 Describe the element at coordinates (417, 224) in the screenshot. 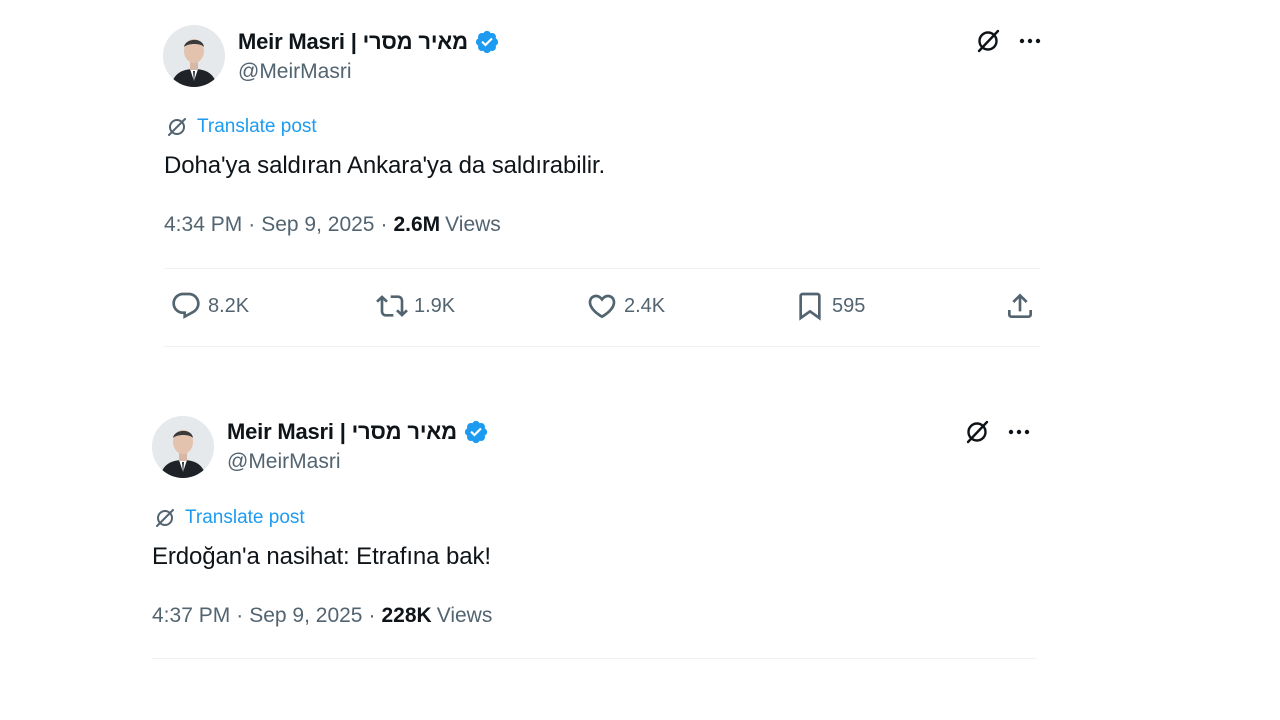

I see `views-count: 2.6M` at that location.